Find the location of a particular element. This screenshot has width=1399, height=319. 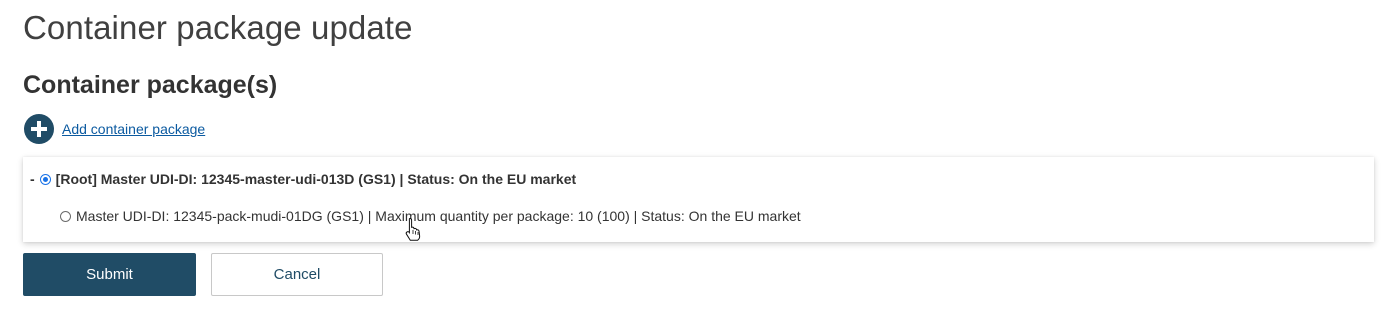

plus-circle-icon is located at coordinates (39, 129).